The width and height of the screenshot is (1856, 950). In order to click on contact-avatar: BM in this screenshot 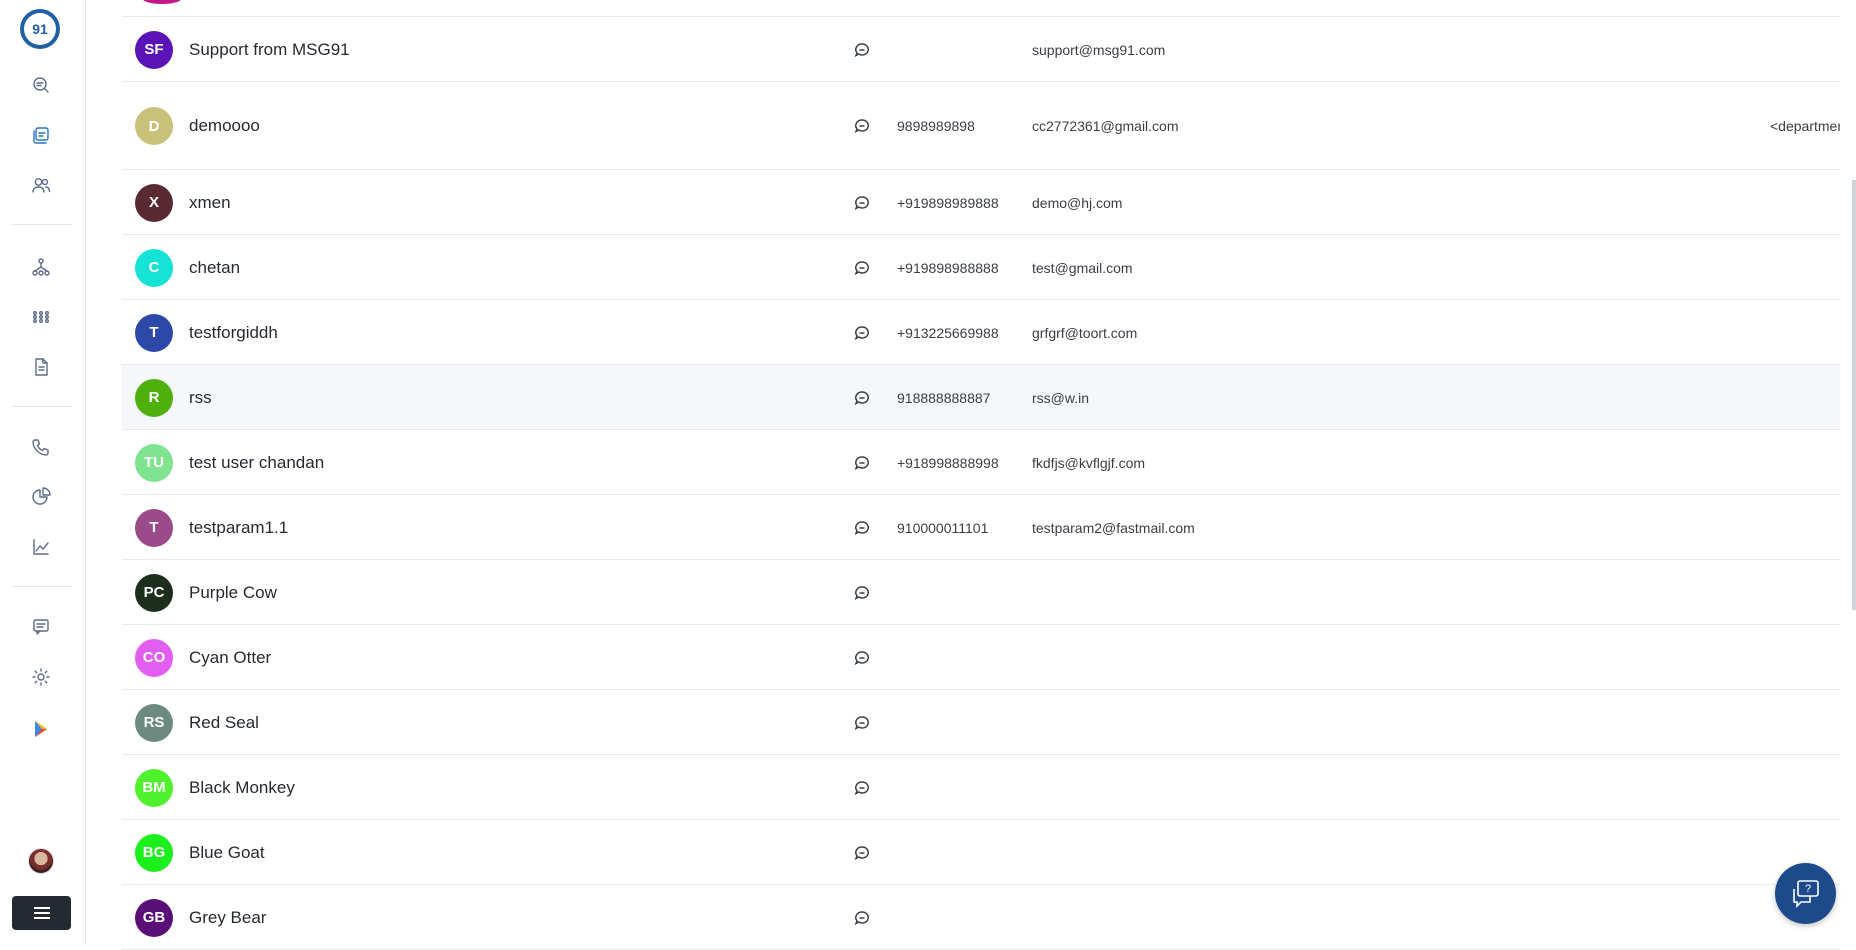, I will do `click(154, 787)`.